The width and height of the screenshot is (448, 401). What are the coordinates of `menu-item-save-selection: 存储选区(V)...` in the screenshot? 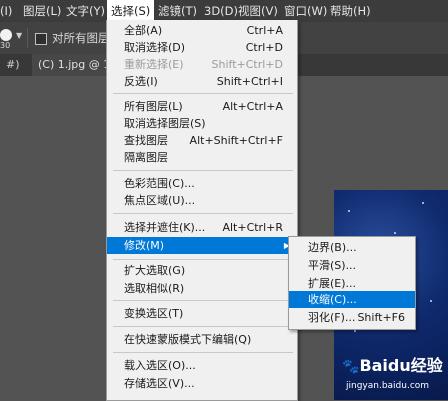 It's located at (202, 383).